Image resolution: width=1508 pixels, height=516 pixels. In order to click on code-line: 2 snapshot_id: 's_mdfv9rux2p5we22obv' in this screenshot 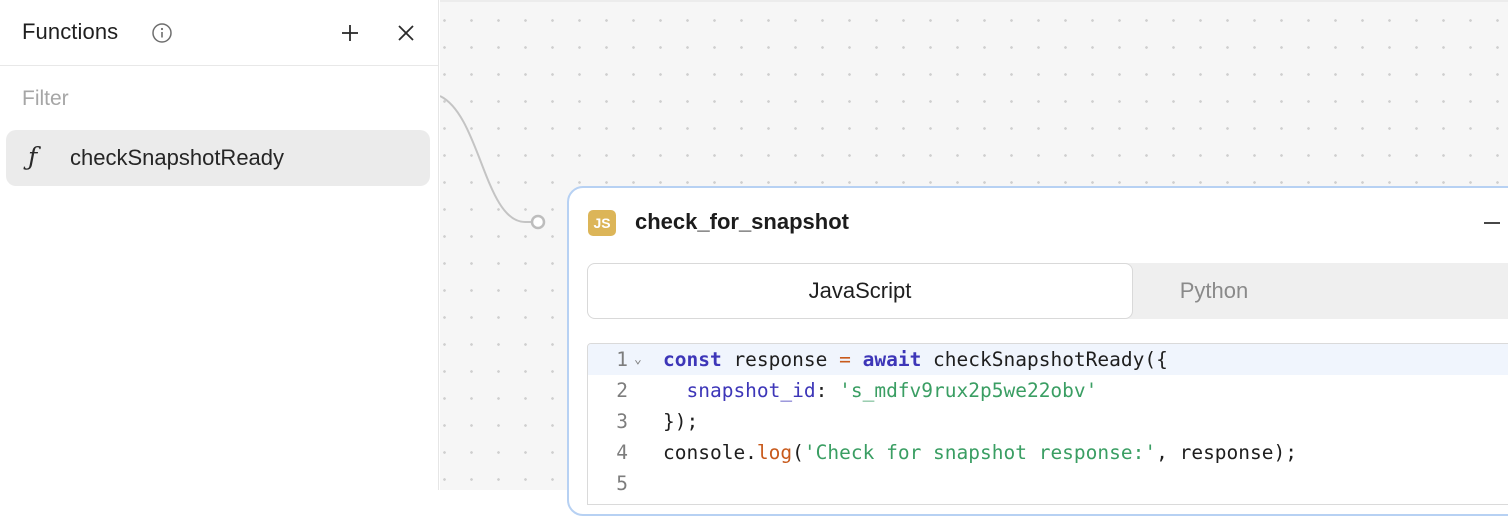, I will do `click(1048, 390)`.